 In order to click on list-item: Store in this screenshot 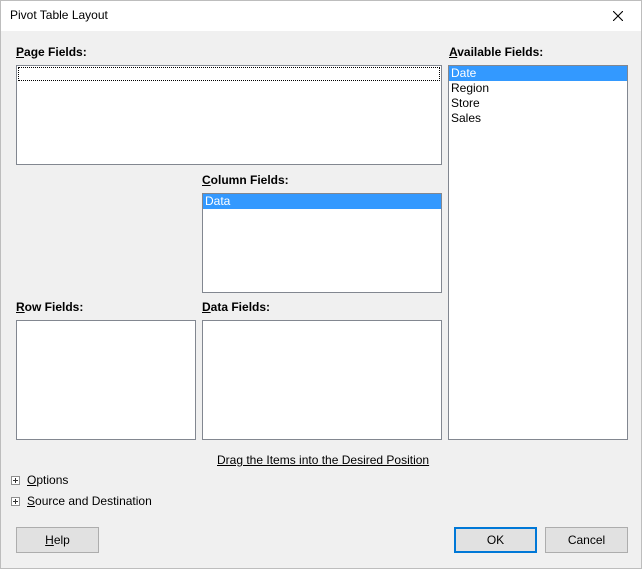, I will do `click(538, 103)`.